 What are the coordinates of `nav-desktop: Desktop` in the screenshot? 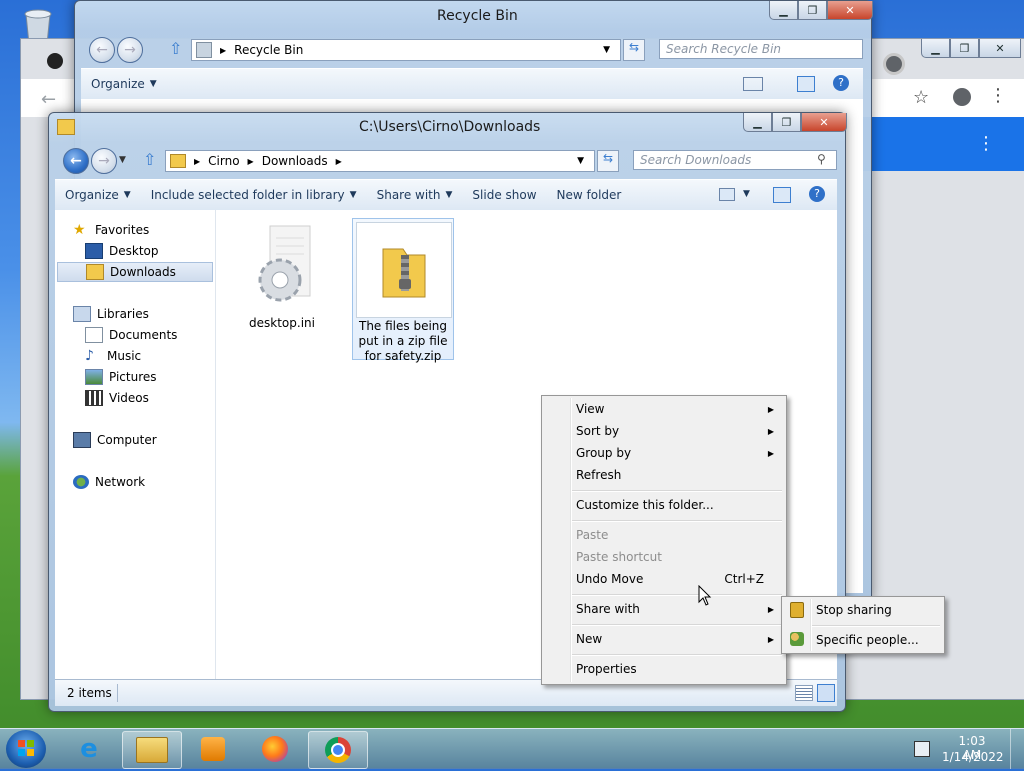 It's located at (122, 251).